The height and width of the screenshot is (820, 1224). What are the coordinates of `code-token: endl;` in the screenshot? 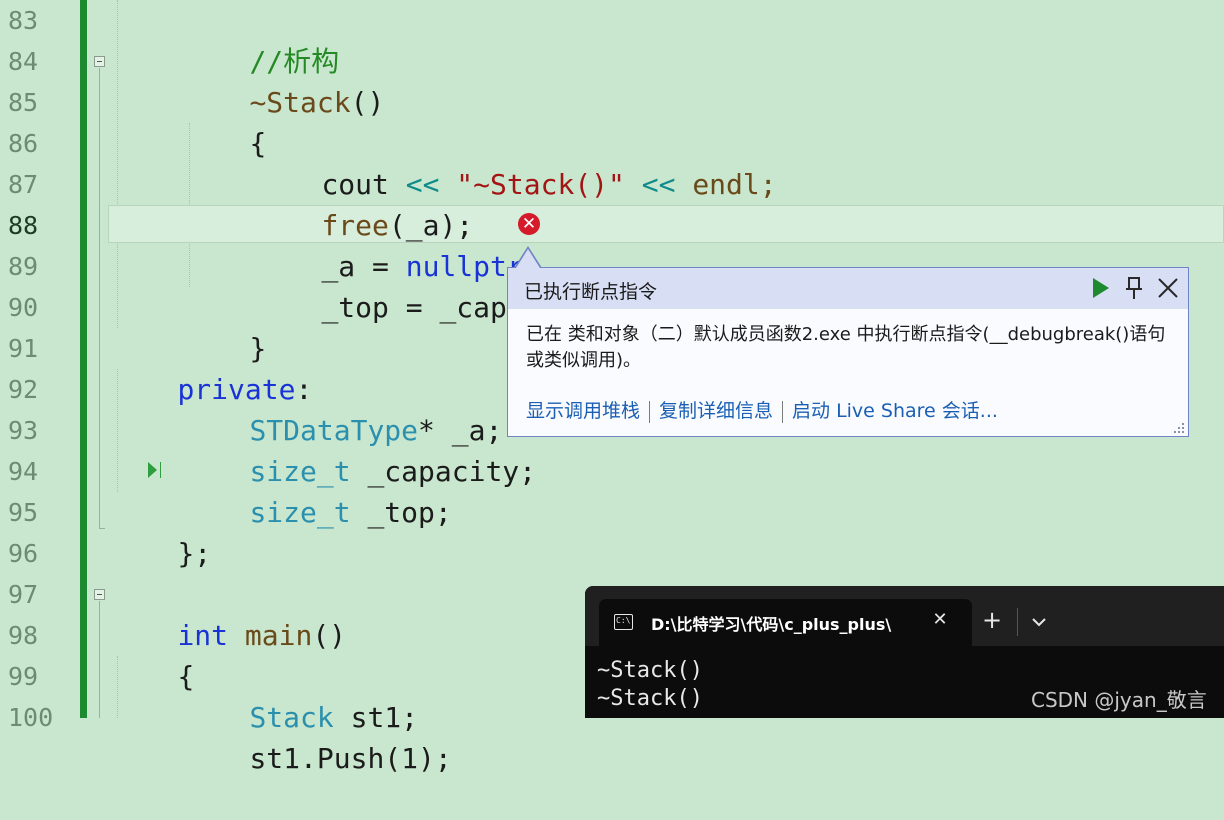 It's located at (726, 184).